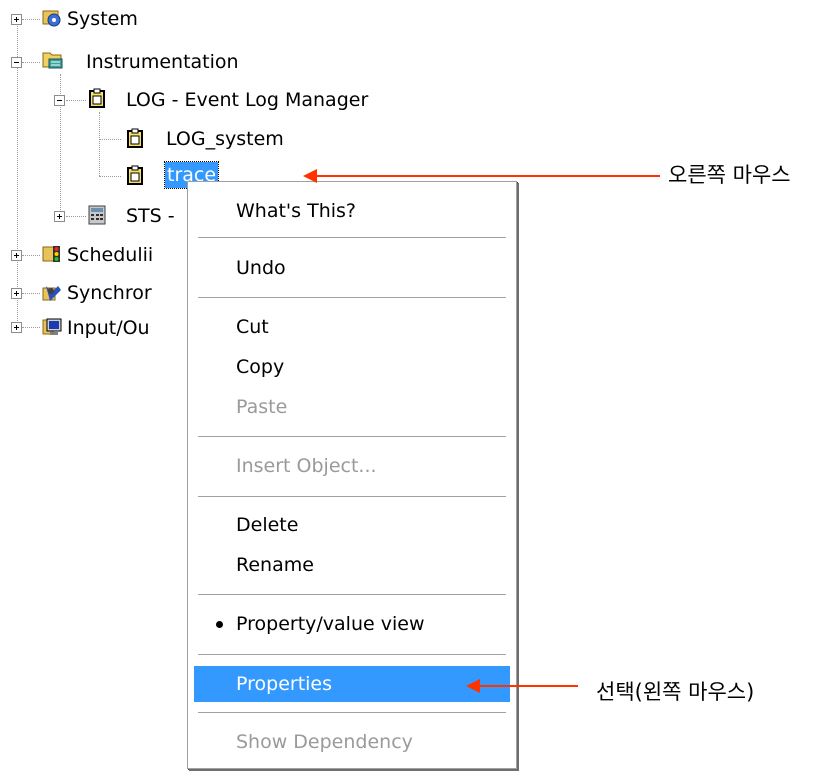 The image size is (840, 771). What do you see at coordinates (16, 19) in the screenshot?
I see `expand-system-toggle` at bounding box center [16, 19].